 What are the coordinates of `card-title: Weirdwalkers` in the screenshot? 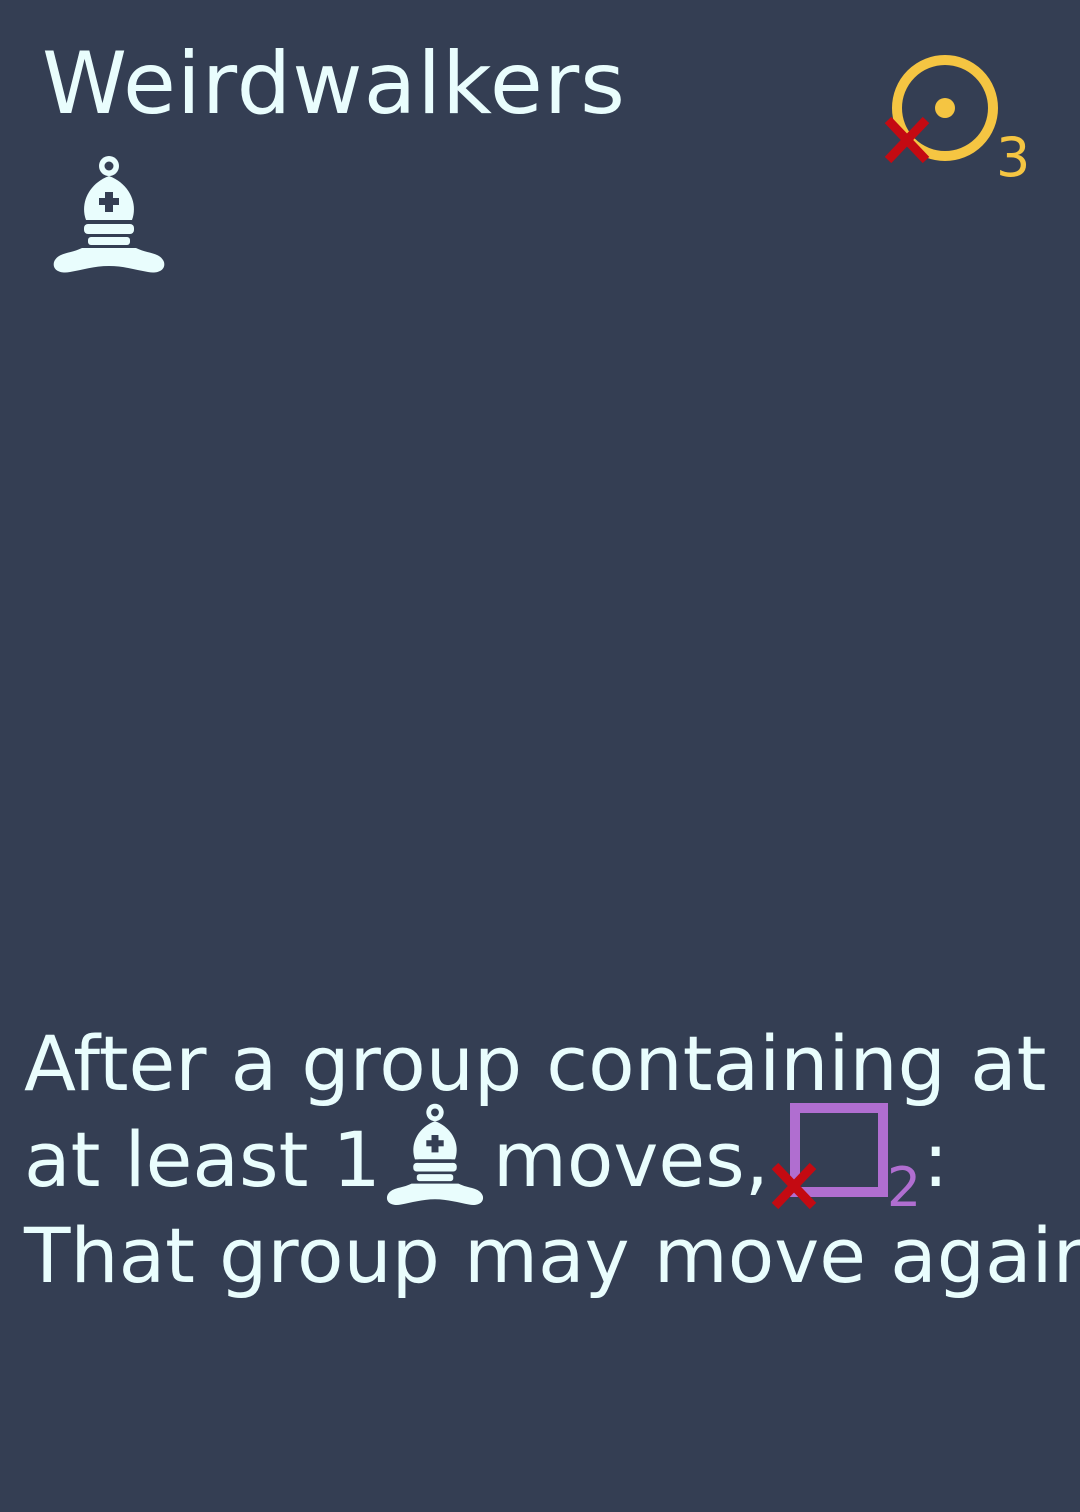 It's located at (334, 84).